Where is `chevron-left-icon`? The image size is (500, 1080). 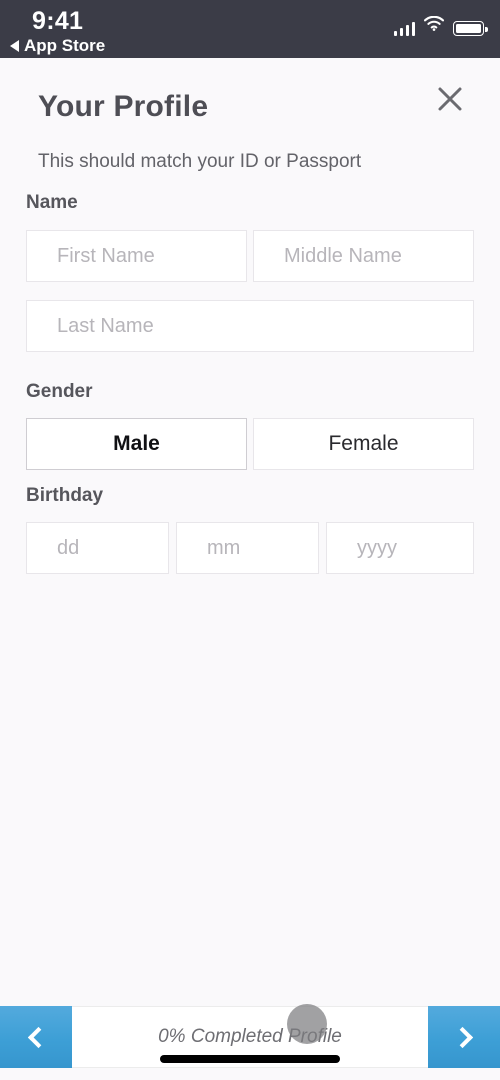 chevron-left-icon is located at coordinates (38, 1037).